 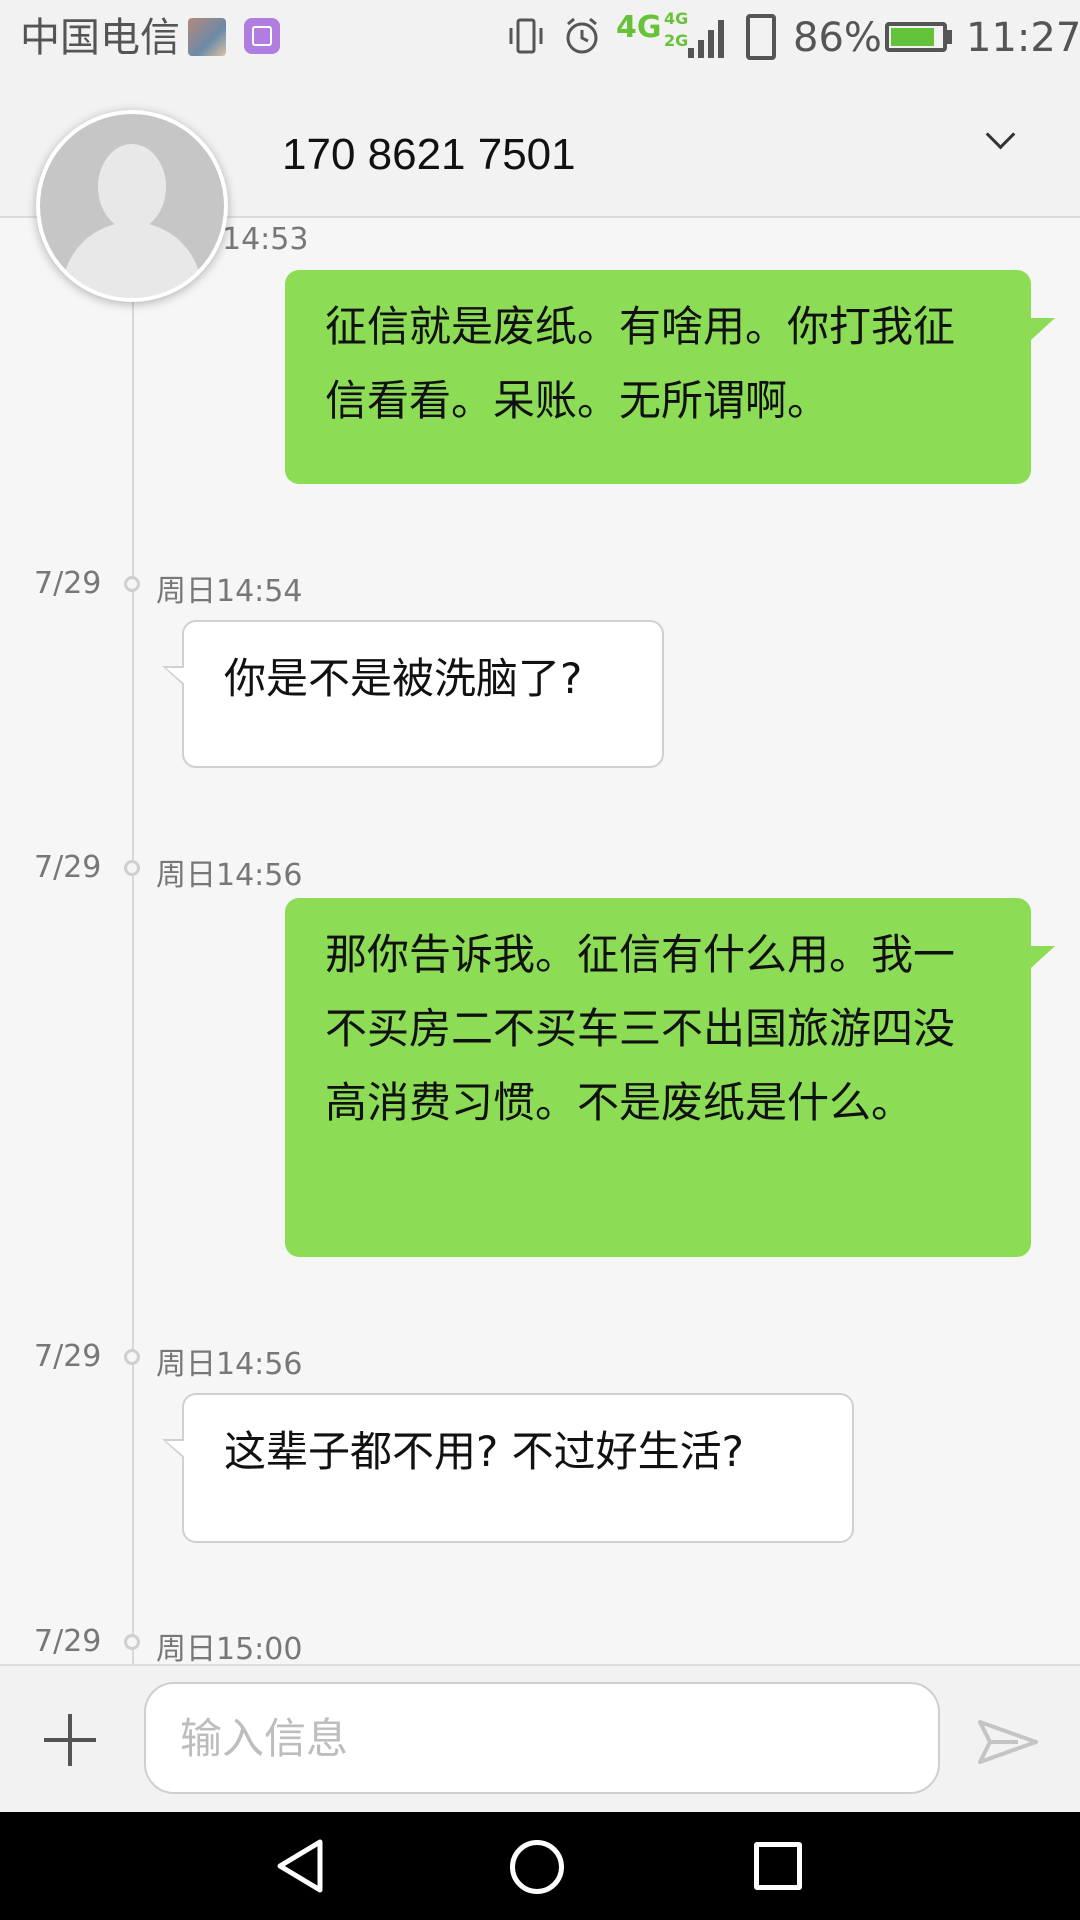 What do you see at coordinates (1000, 134) in the screenshot?
I see `chevron-down-icon` at bounding box center [1000, 134].